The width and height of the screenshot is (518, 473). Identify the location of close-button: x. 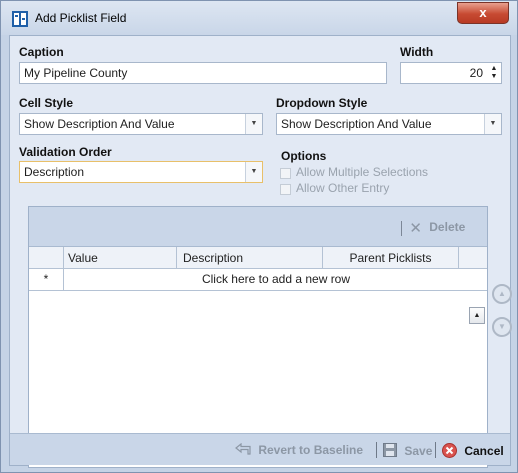
(483, 13).